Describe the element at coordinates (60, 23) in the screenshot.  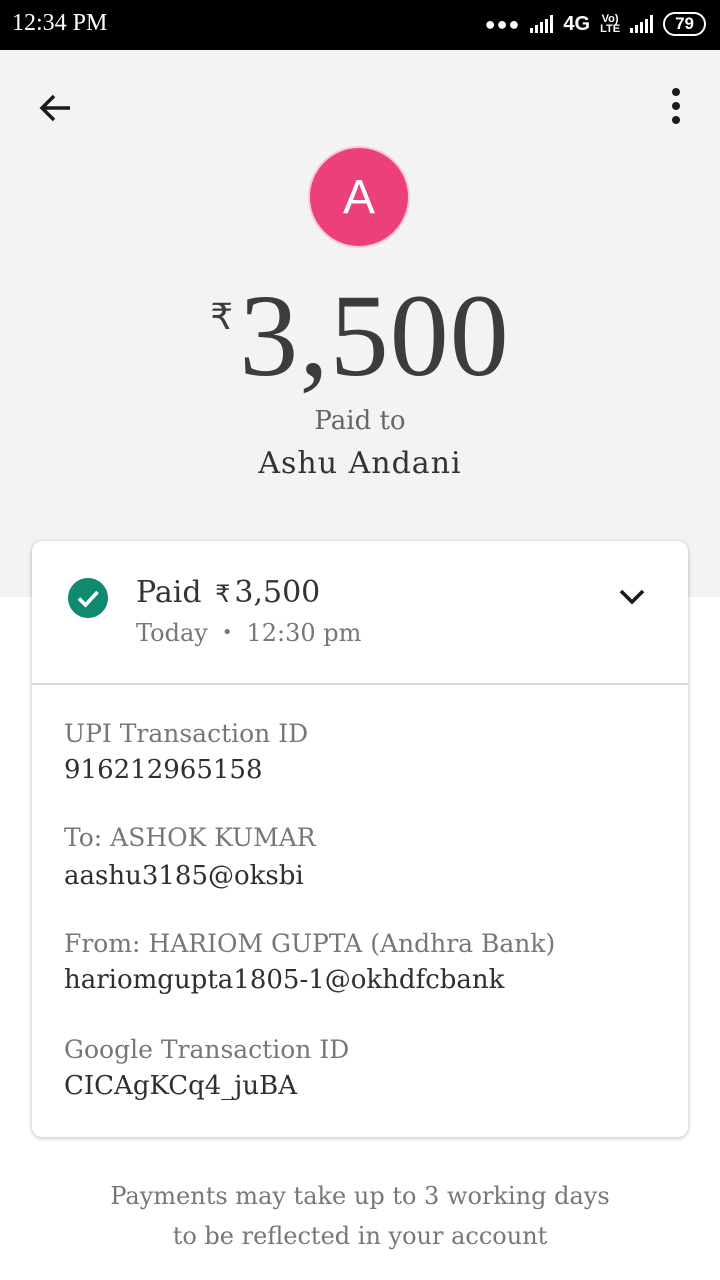
I see `status-time: 12:34 PM` at that location.